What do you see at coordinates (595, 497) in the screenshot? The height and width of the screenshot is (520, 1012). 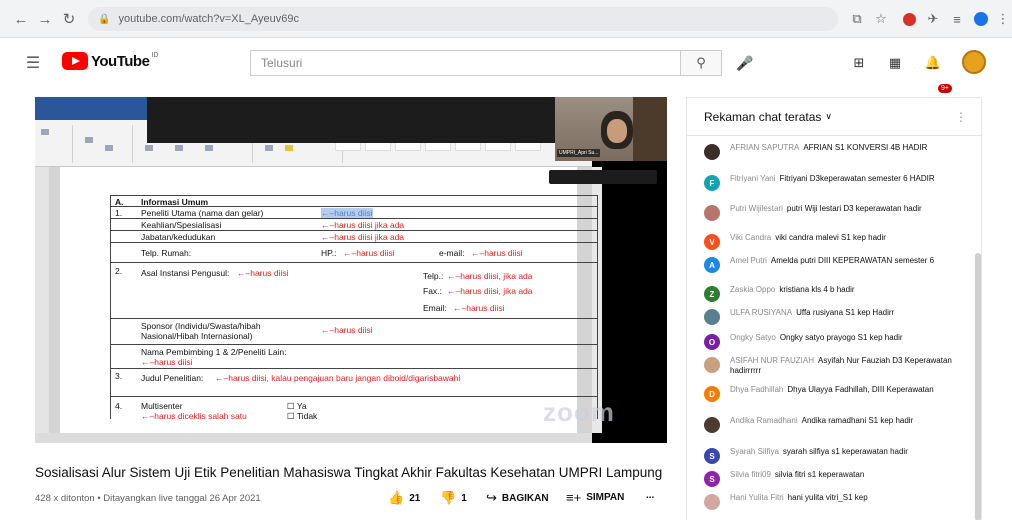 I see `save-button: ≡+ SIMPAN` at bounding box center [595, 497].